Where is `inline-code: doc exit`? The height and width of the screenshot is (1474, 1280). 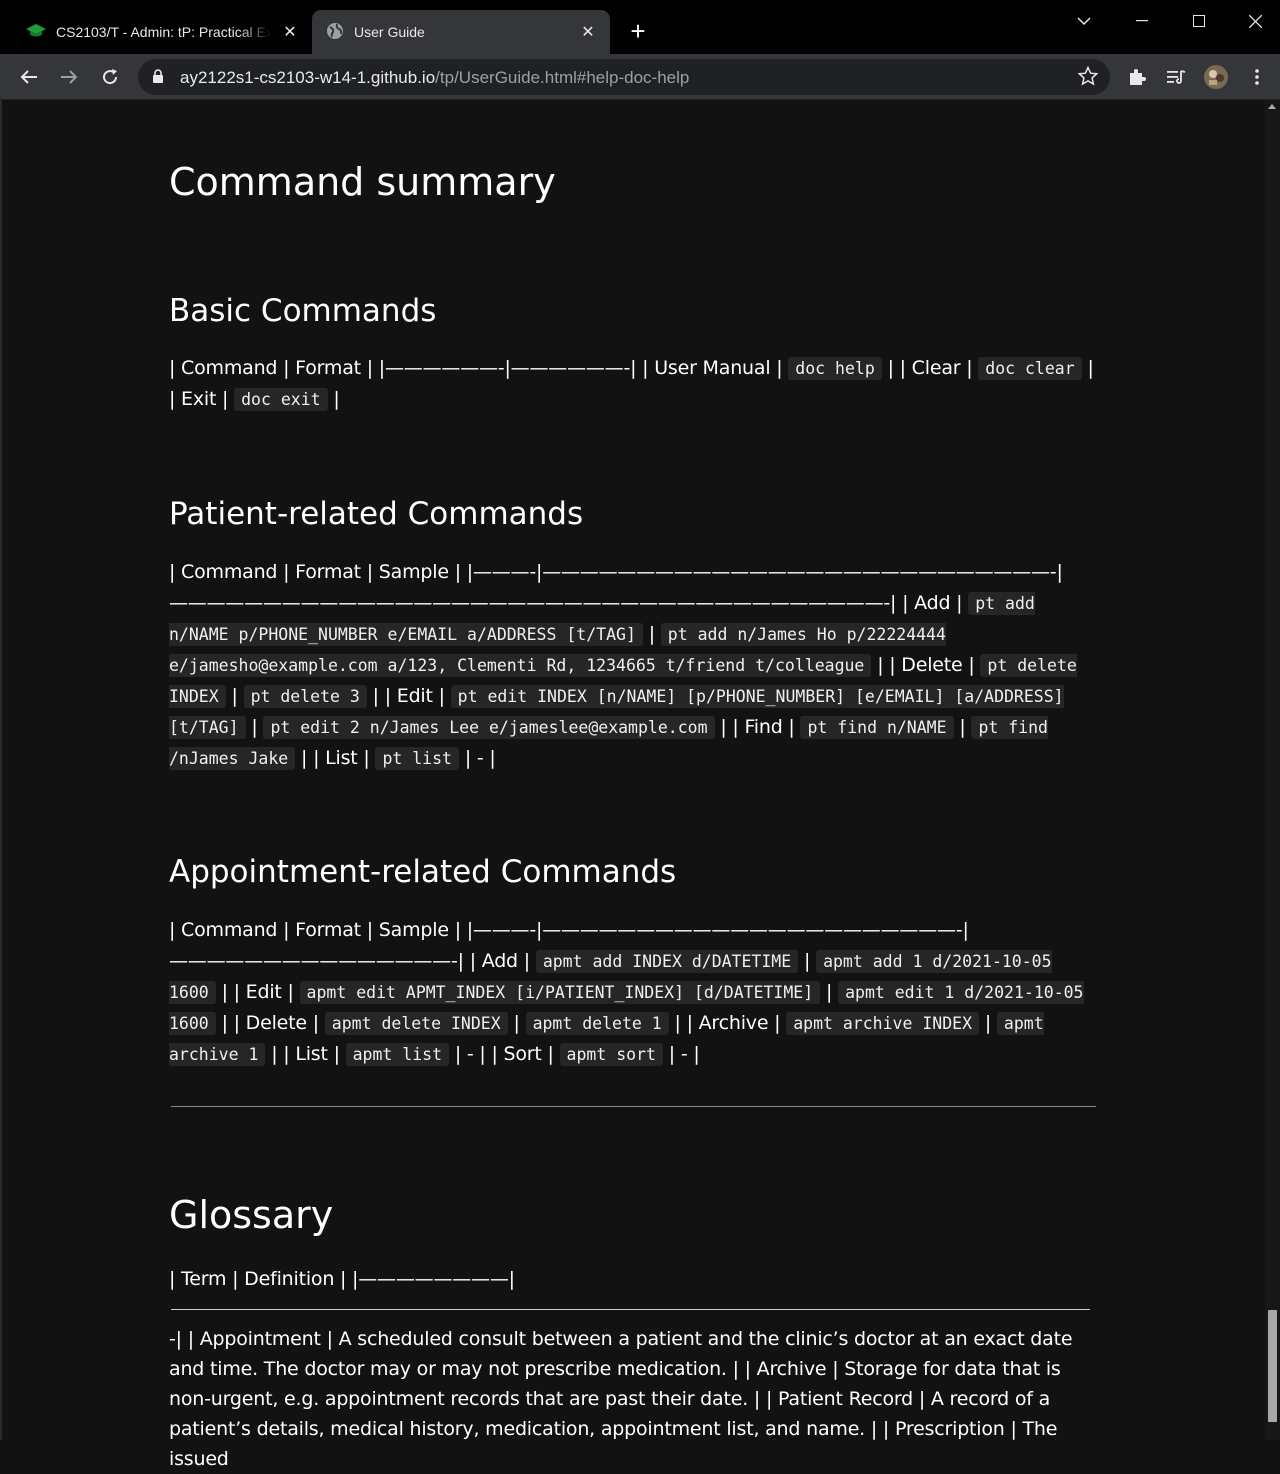 inline-code: doc exit is located at coordinates (281, 399).